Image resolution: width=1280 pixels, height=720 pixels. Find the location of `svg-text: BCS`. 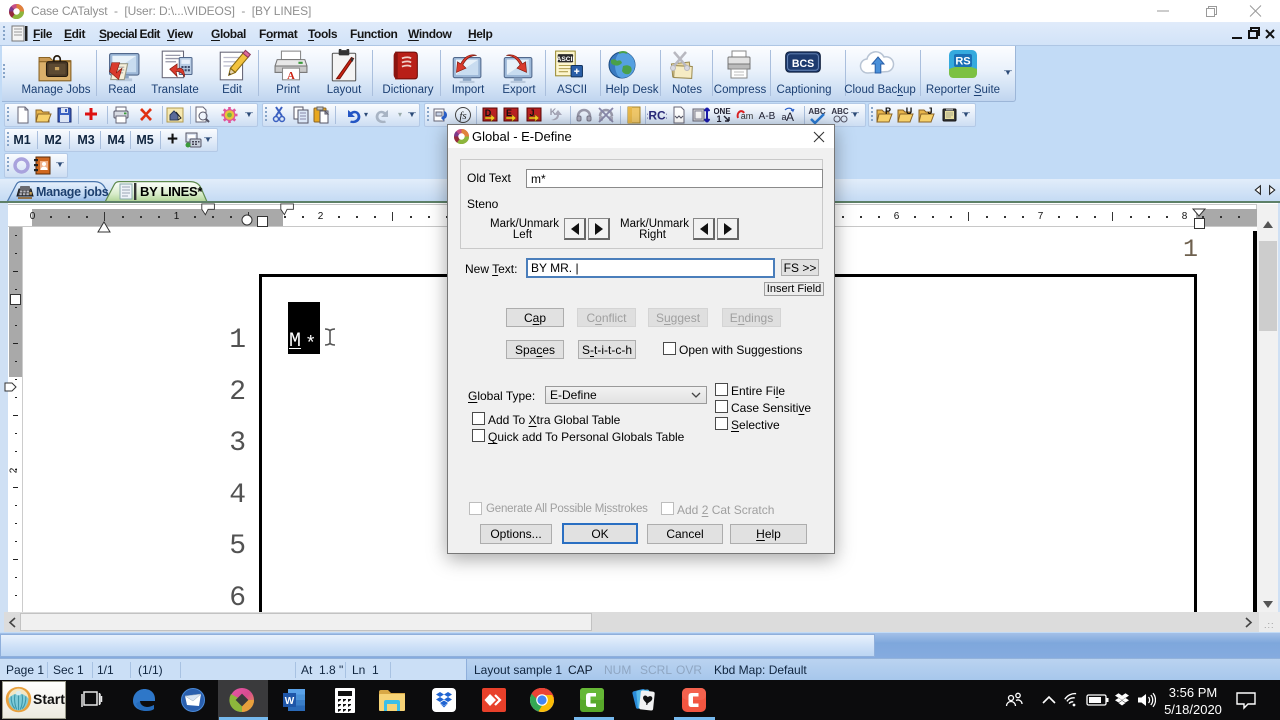

svg-text: BCS is located at coordinates (803, 64).